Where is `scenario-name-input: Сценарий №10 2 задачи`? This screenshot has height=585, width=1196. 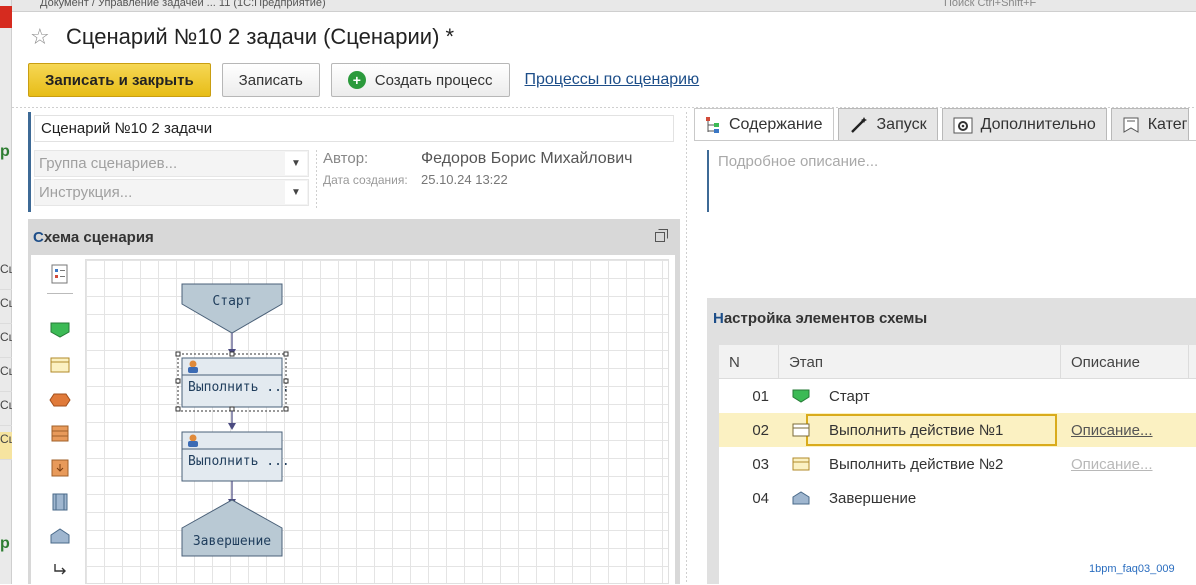
scenario-name-input: Сценарий №10 2 задачи is located at coordinates (354, 128).